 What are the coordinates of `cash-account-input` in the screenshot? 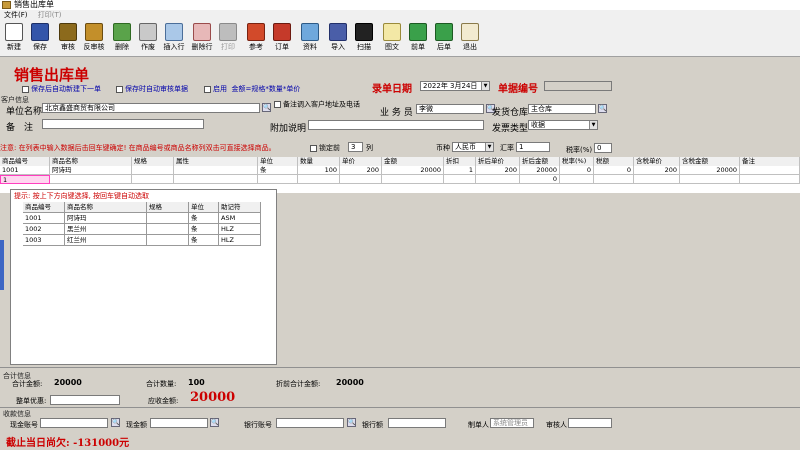 It's located at (74, 423).